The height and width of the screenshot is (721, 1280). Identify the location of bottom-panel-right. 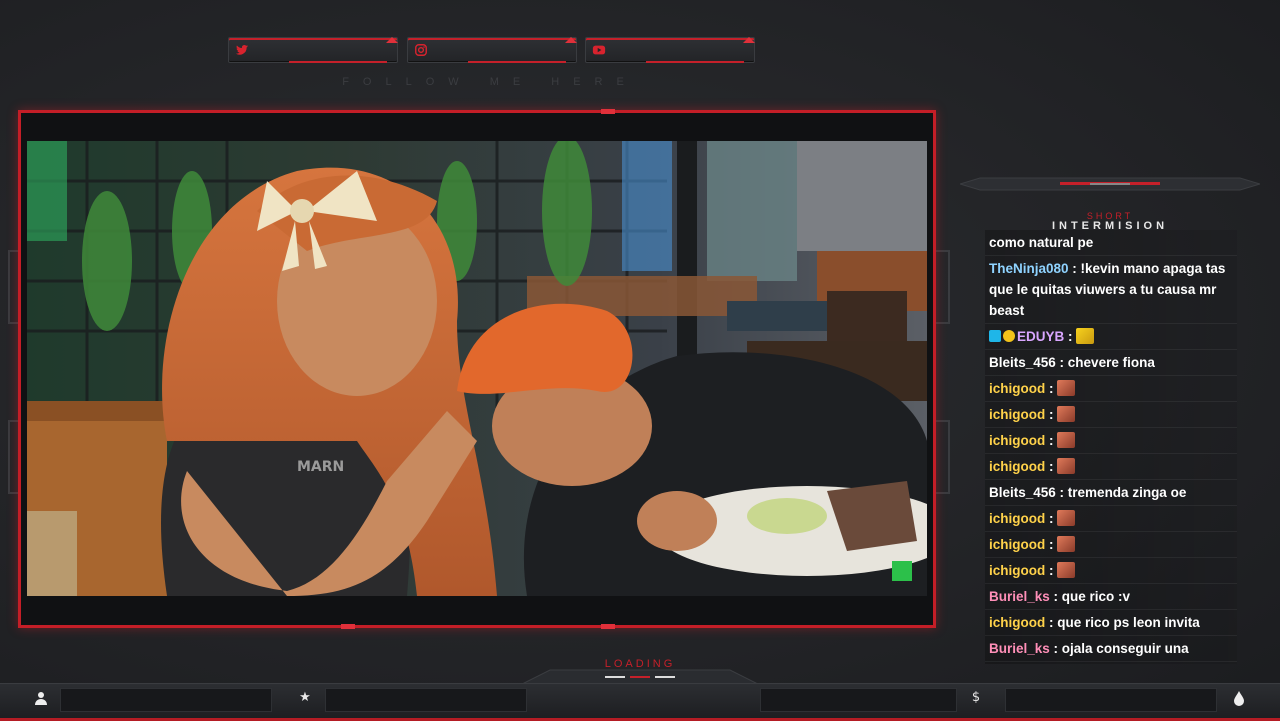
(858, 700).